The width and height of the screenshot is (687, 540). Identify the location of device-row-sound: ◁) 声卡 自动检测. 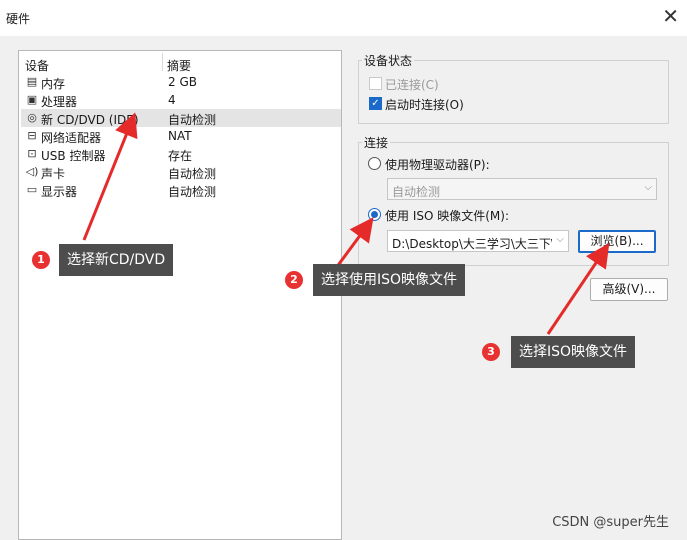
(181, 172).